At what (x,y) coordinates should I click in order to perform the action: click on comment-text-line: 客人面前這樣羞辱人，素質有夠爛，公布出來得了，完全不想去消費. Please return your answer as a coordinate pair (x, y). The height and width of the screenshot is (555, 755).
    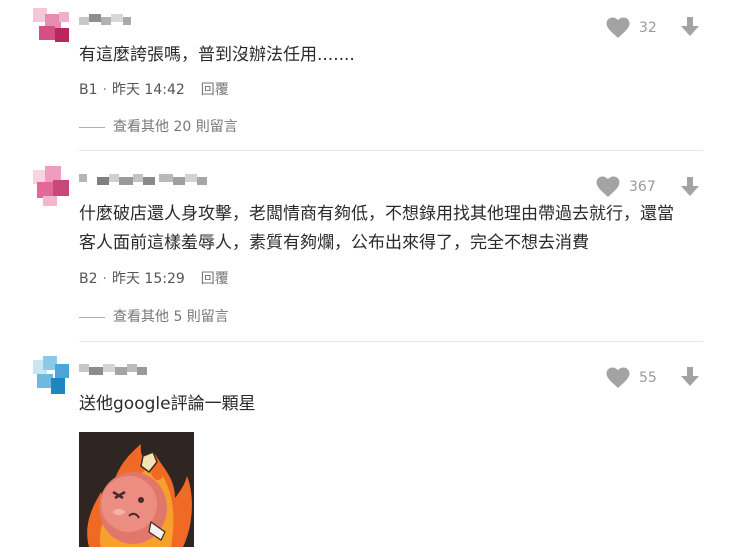
    Looking at the image, I should click on (334, 243).